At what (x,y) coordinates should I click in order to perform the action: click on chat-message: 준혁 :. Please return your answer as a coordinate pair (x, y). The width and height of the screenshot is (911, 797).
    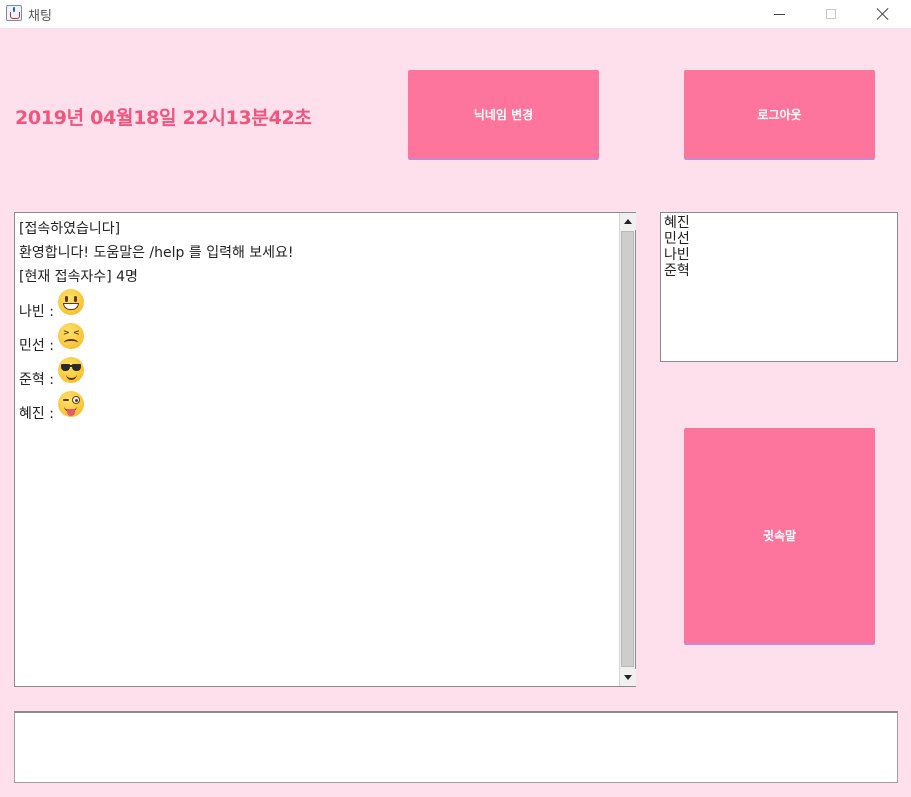
    Looking at the image, I should click on (317, 374).